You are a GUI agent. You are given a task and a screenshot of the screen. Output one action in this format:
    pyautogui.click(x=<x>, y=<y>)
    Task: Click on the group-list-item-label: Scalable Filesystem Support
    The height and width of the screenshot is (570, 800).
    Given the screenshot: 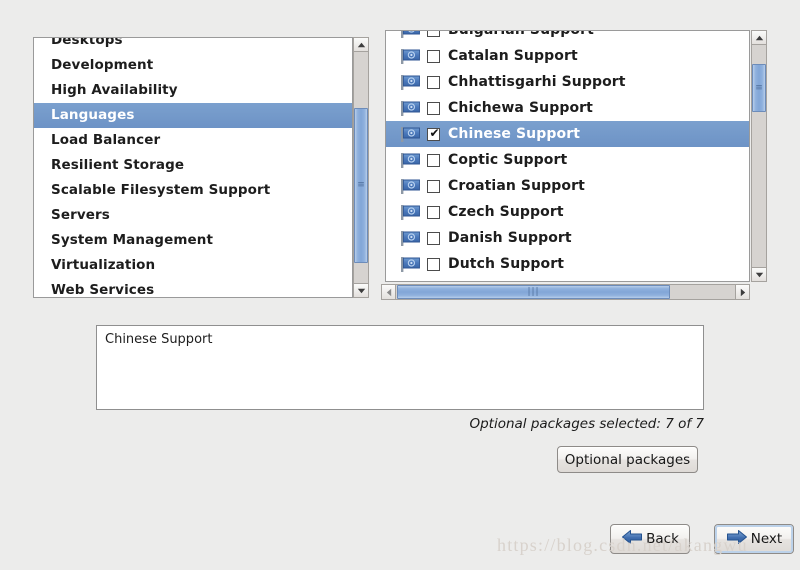 What is the action you would take?
    pyautogui.click(x=161, y=190)
    